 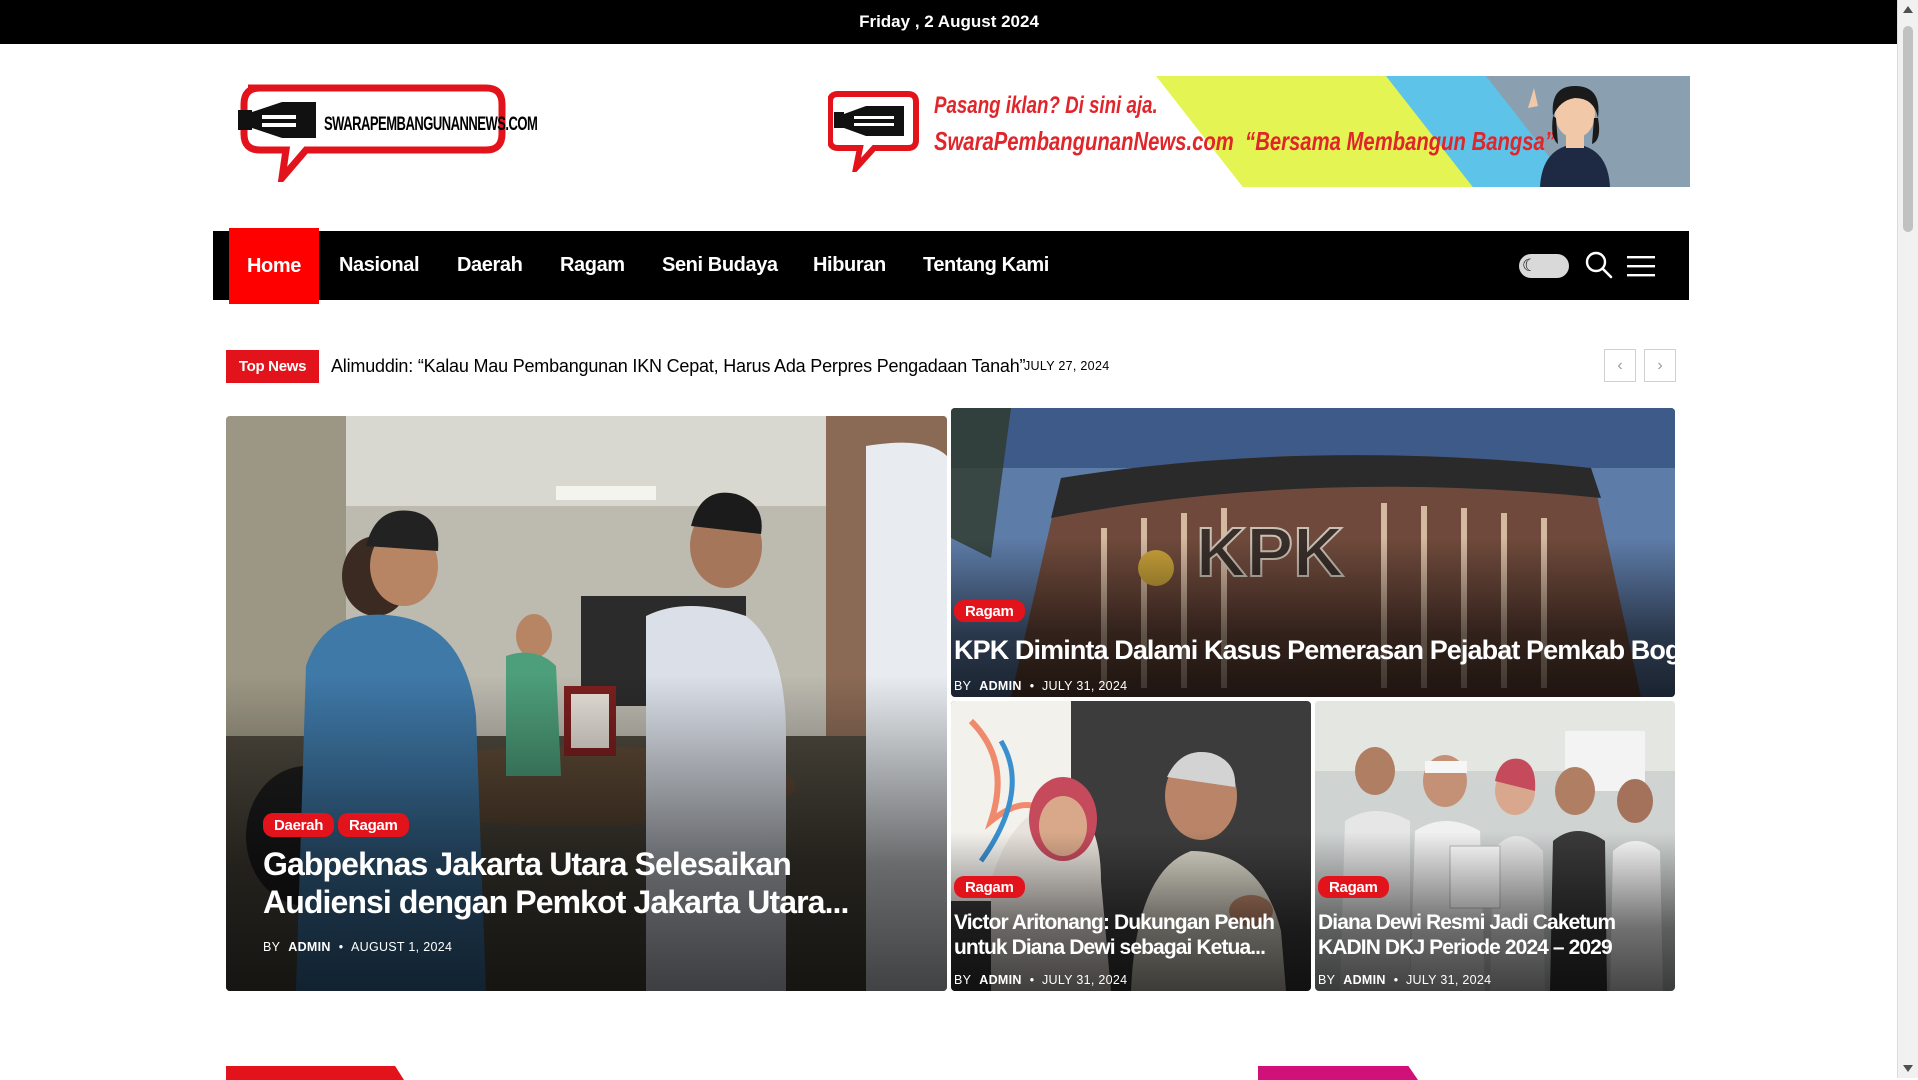 What do you see at coordinates (299, 825) in the screenshot?
I see `category-tag-daerah: Daerah` at bounding box center [299, 825].